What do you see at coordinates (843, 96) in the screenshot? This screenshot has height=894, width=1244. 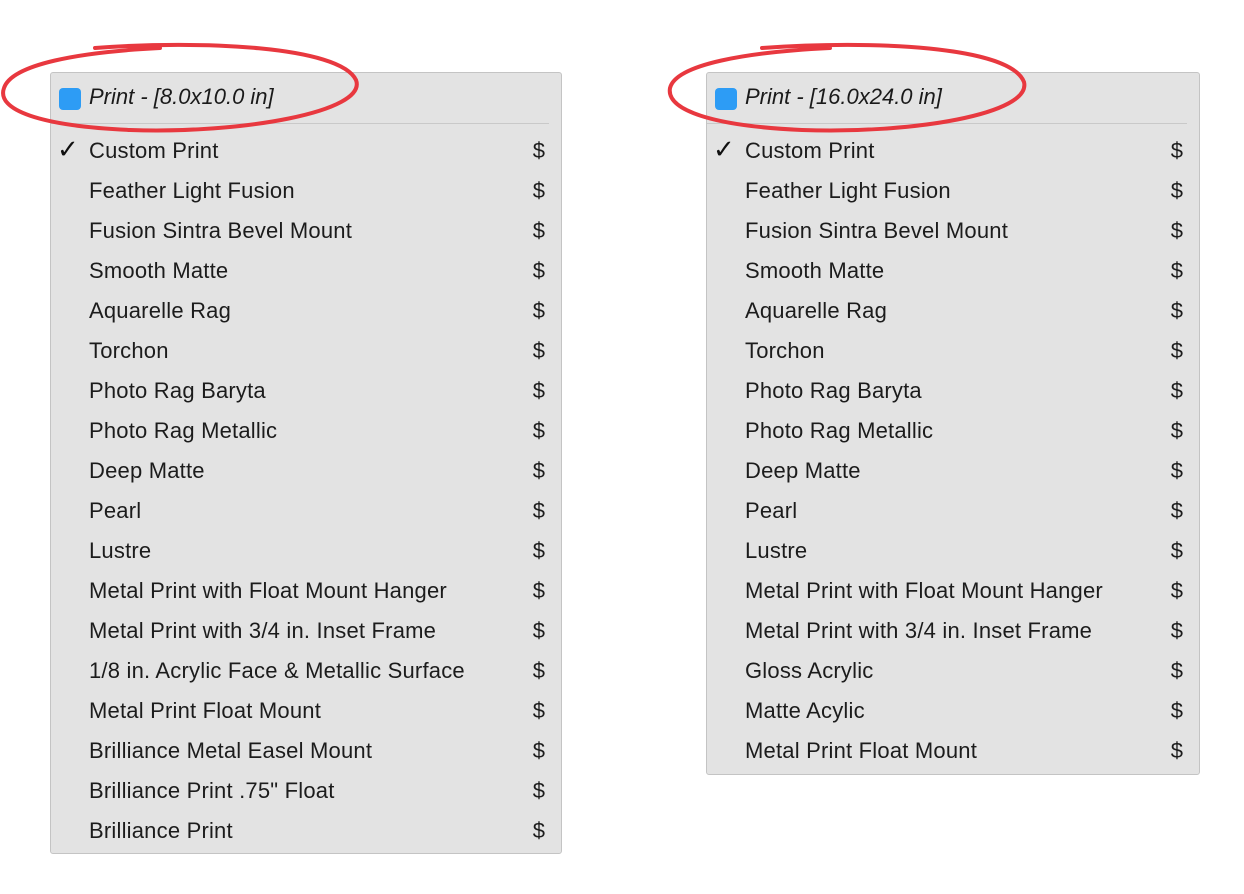 I see `menu-title: Print - [16.0x24.0 in]` at bounding box center [843, 96].